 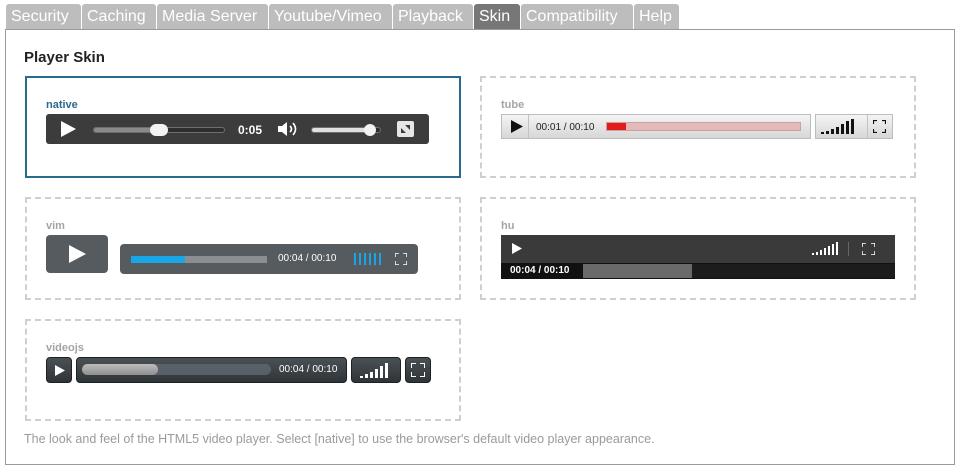 I want to click on tab-caching: Caching, so click(x=119, y=16).